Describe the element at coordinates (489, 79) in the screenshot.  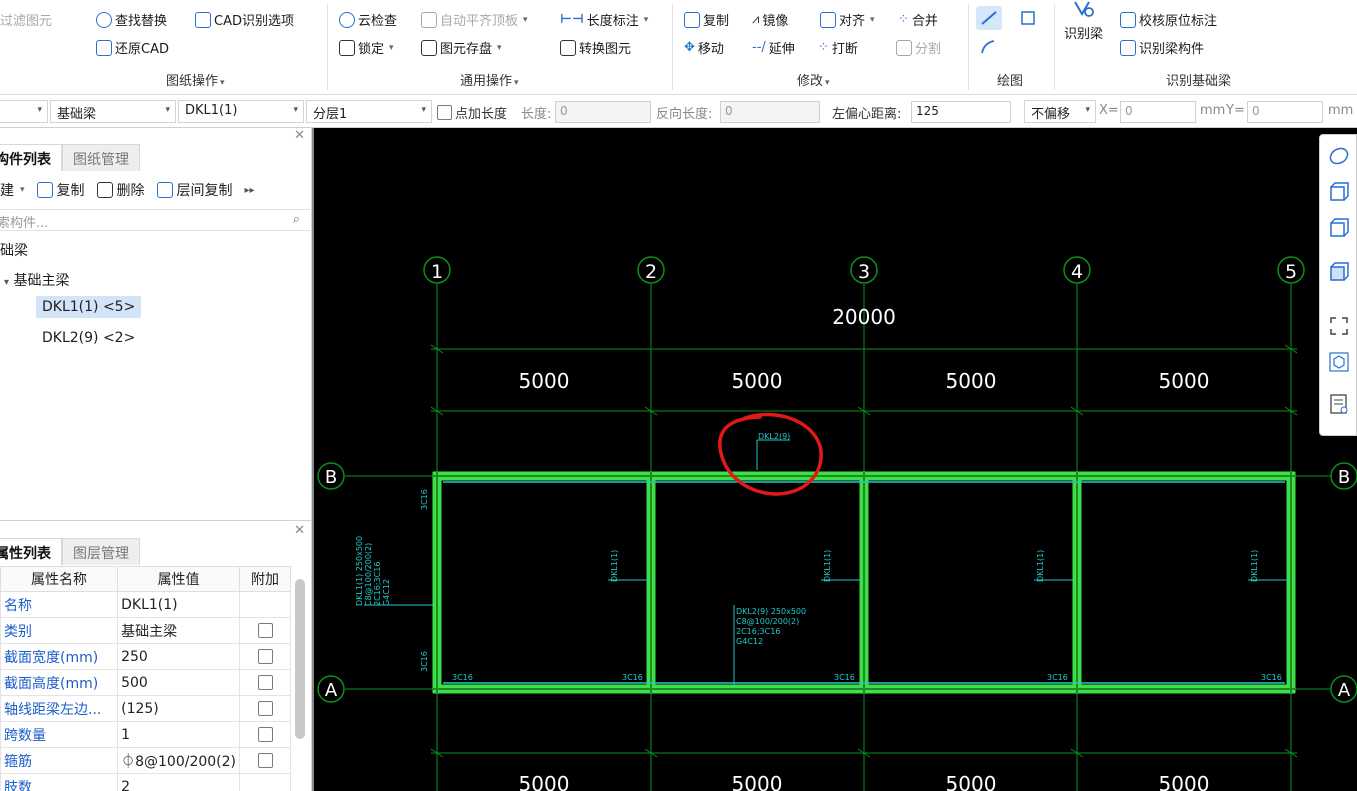
I see `general-ops-group-label: 通用操作 ▾` at that location.